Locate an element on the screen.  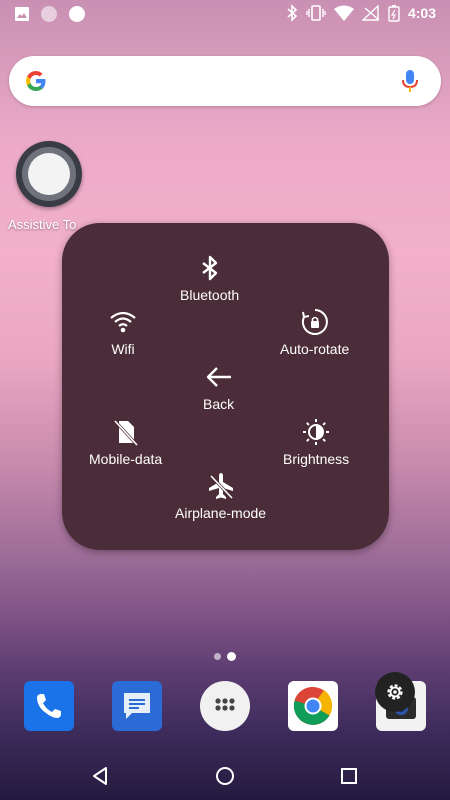
menu-item-label: Brightness is located at coordinates (316, 459).